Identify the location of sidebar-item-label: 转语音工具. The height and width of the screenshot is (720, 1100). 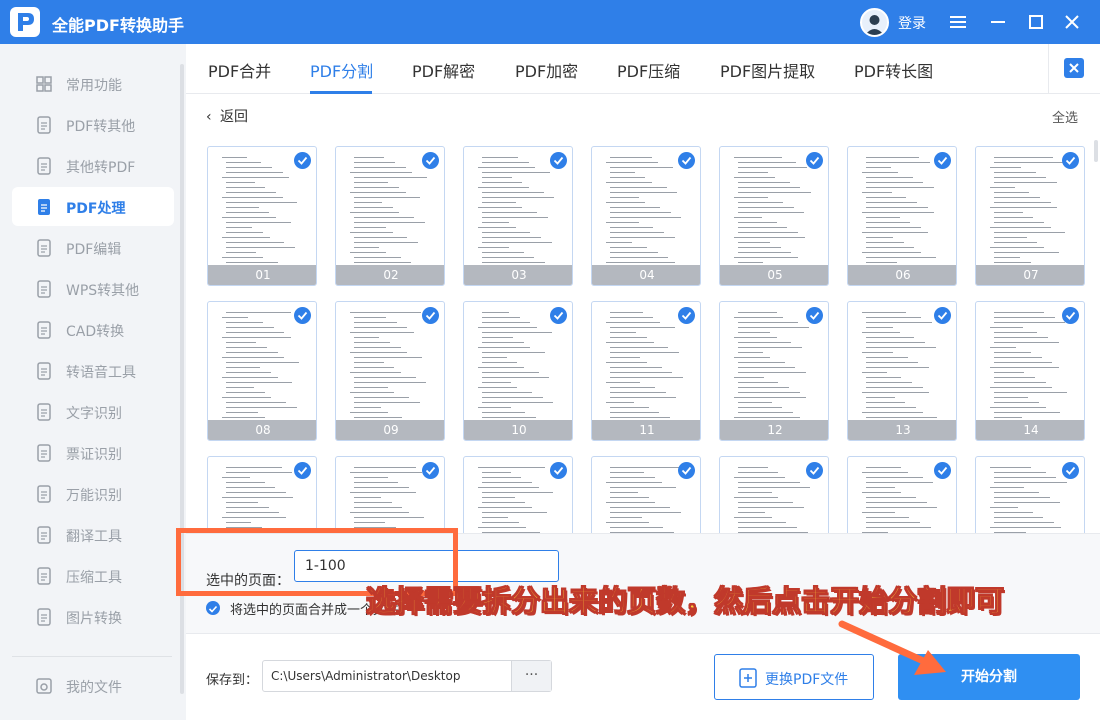
(101, 373).